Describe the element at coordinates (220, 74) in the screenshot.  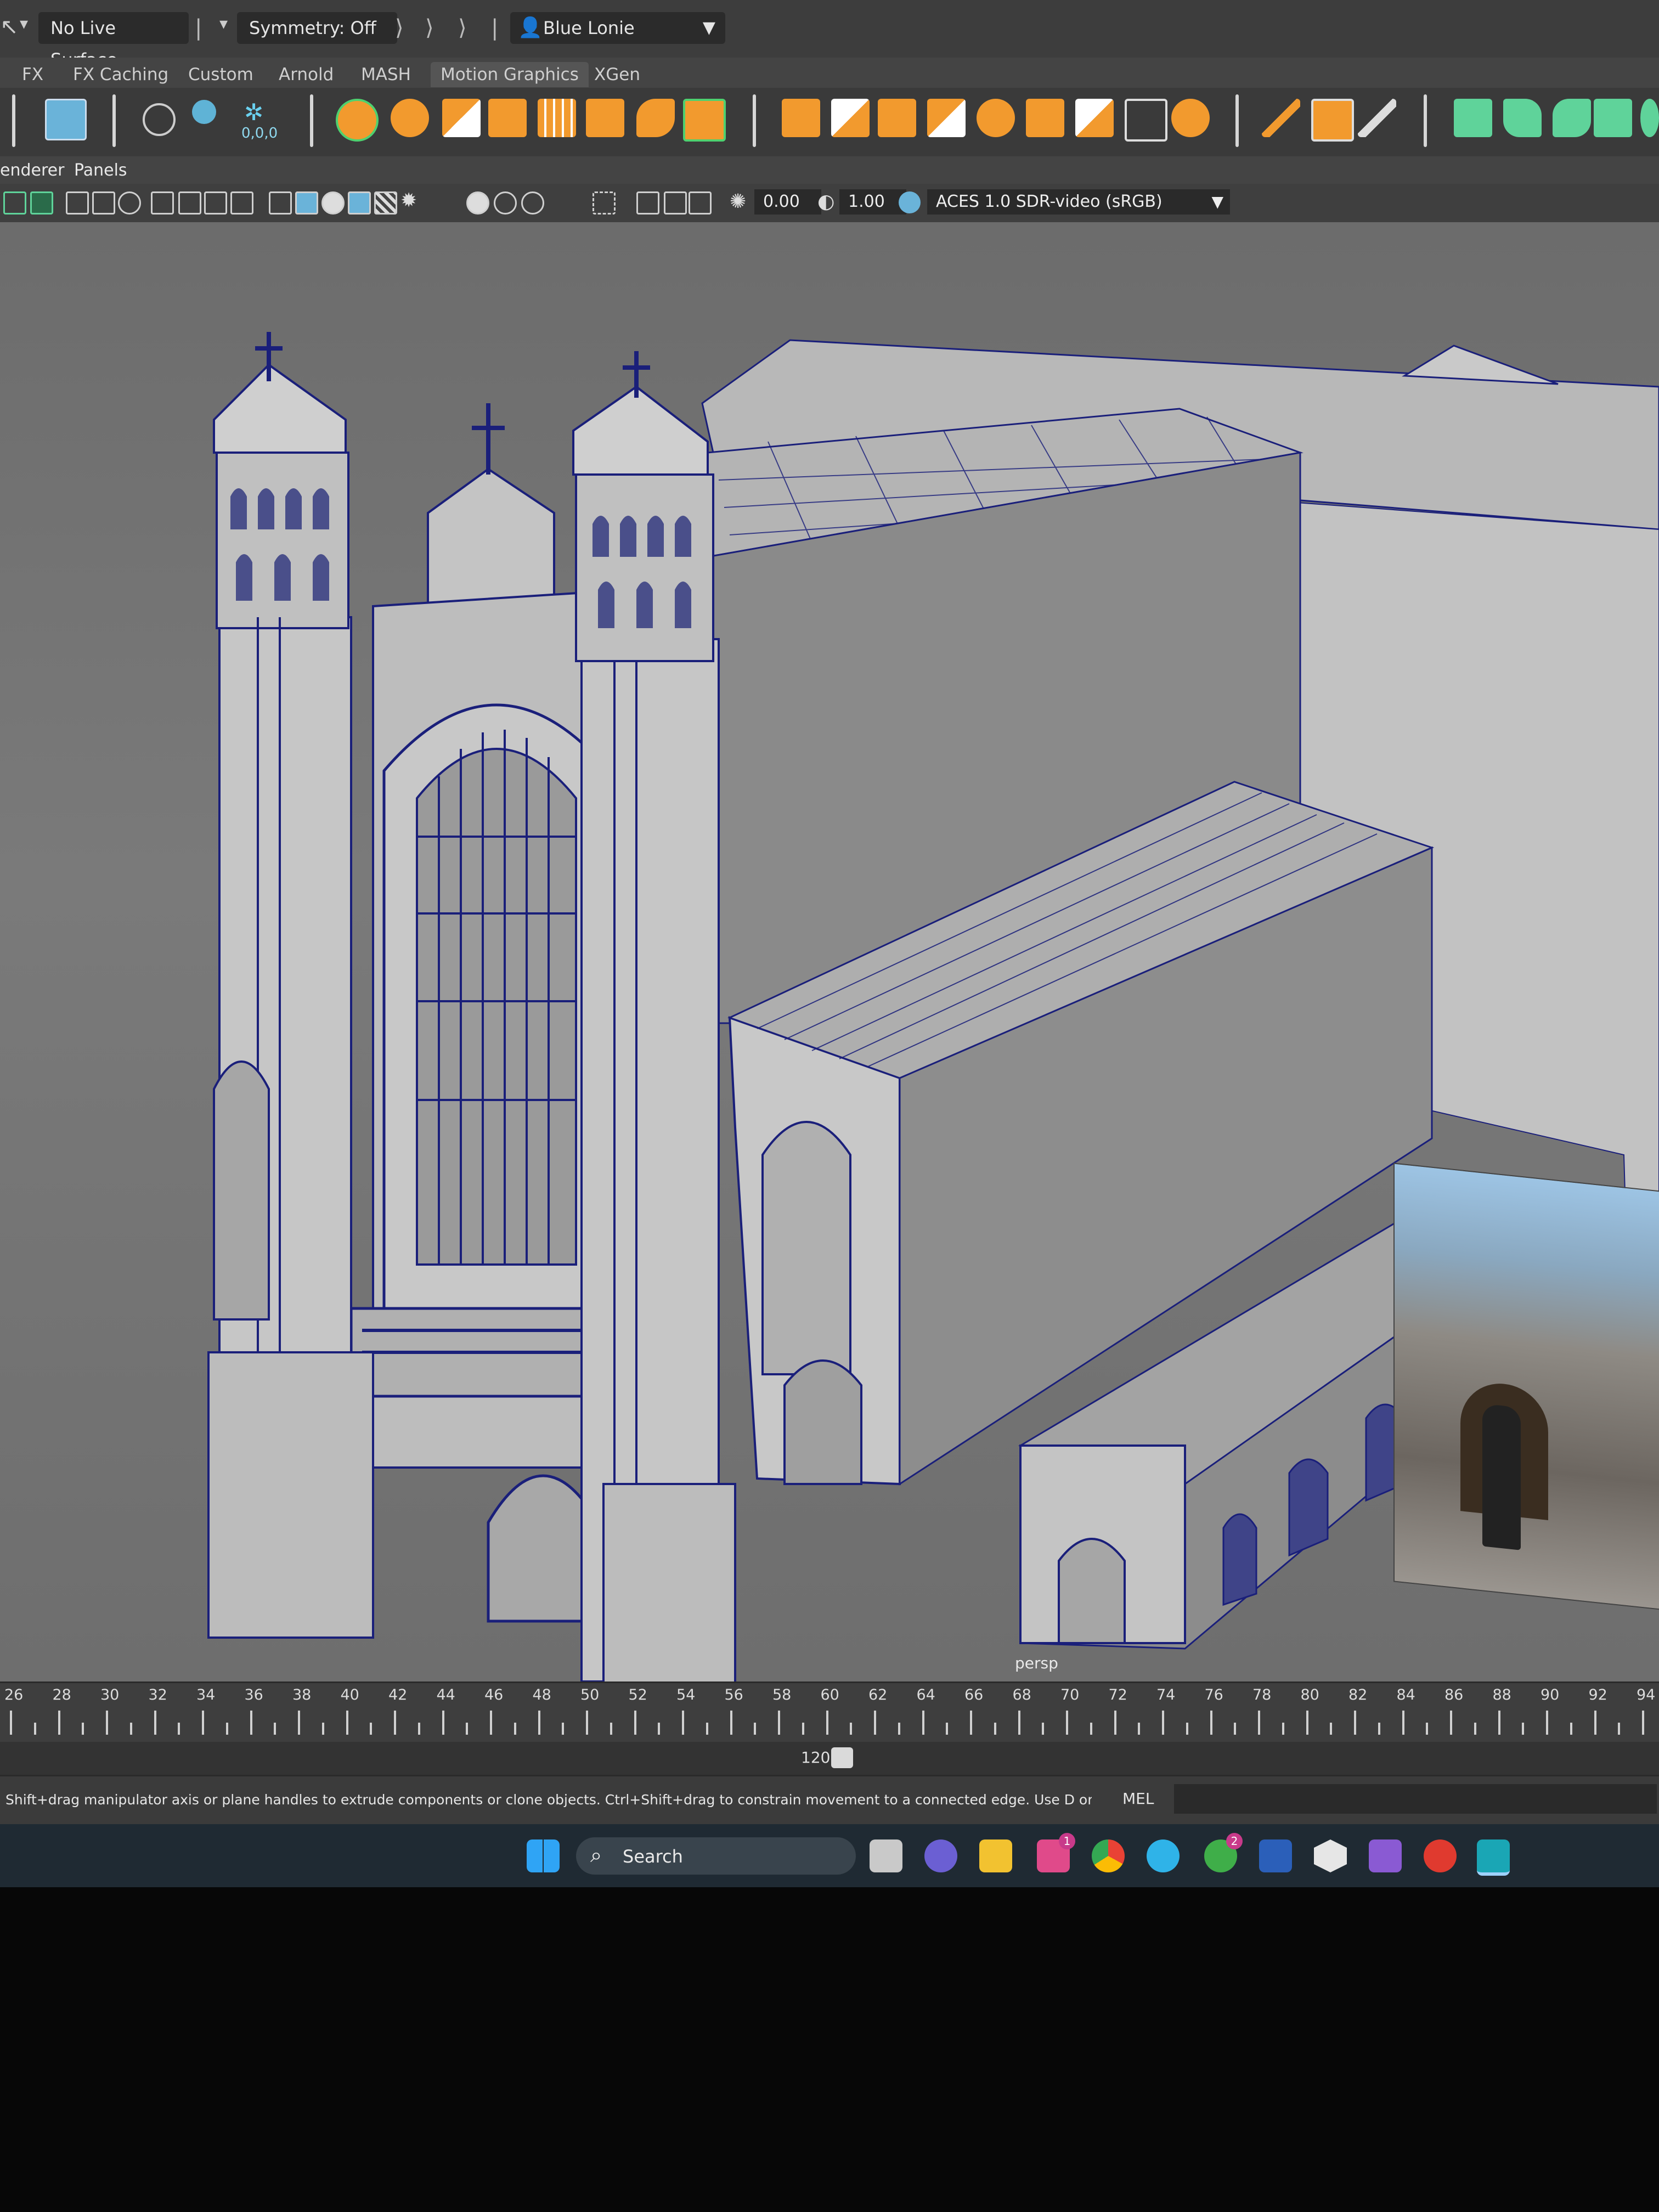
I see `tab-custom: Custom` at that location.